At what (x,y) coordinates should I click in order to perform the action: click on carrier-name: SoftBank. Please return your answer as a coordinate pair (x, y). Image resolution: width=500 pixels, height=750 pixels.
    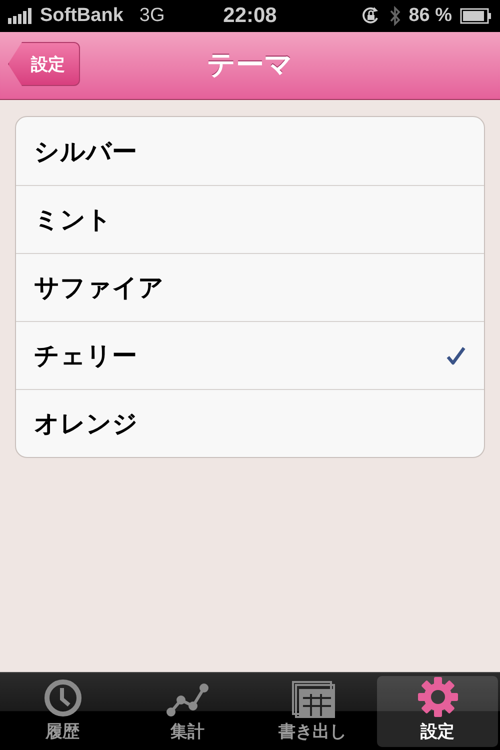
    Looking at the image, I should click on (82, 16).